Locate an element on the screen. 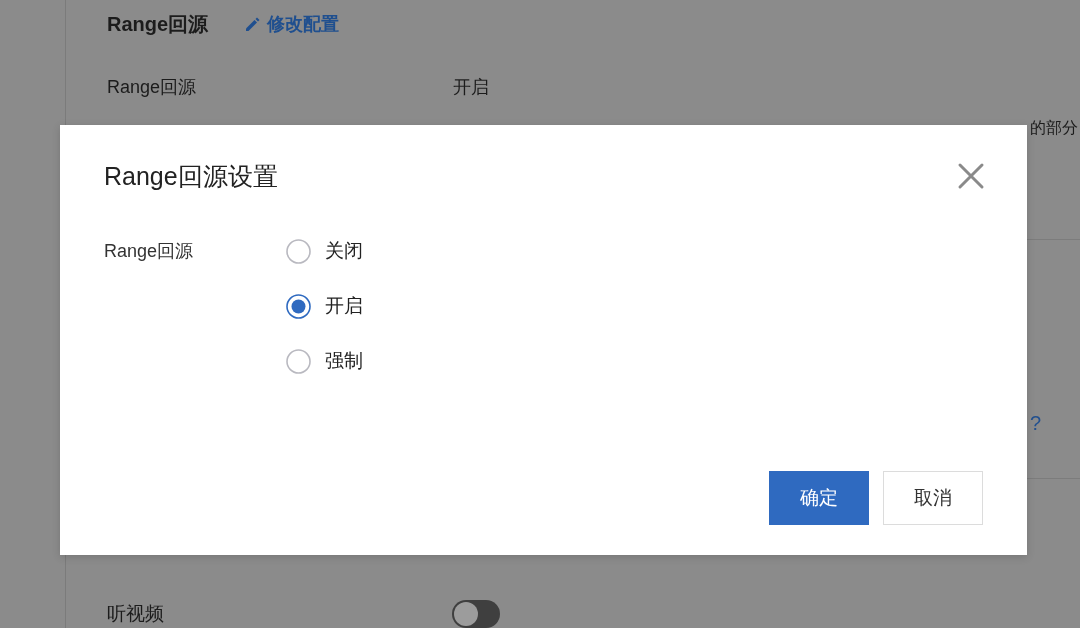  toggle-switch is located at coordinates (476, 613).